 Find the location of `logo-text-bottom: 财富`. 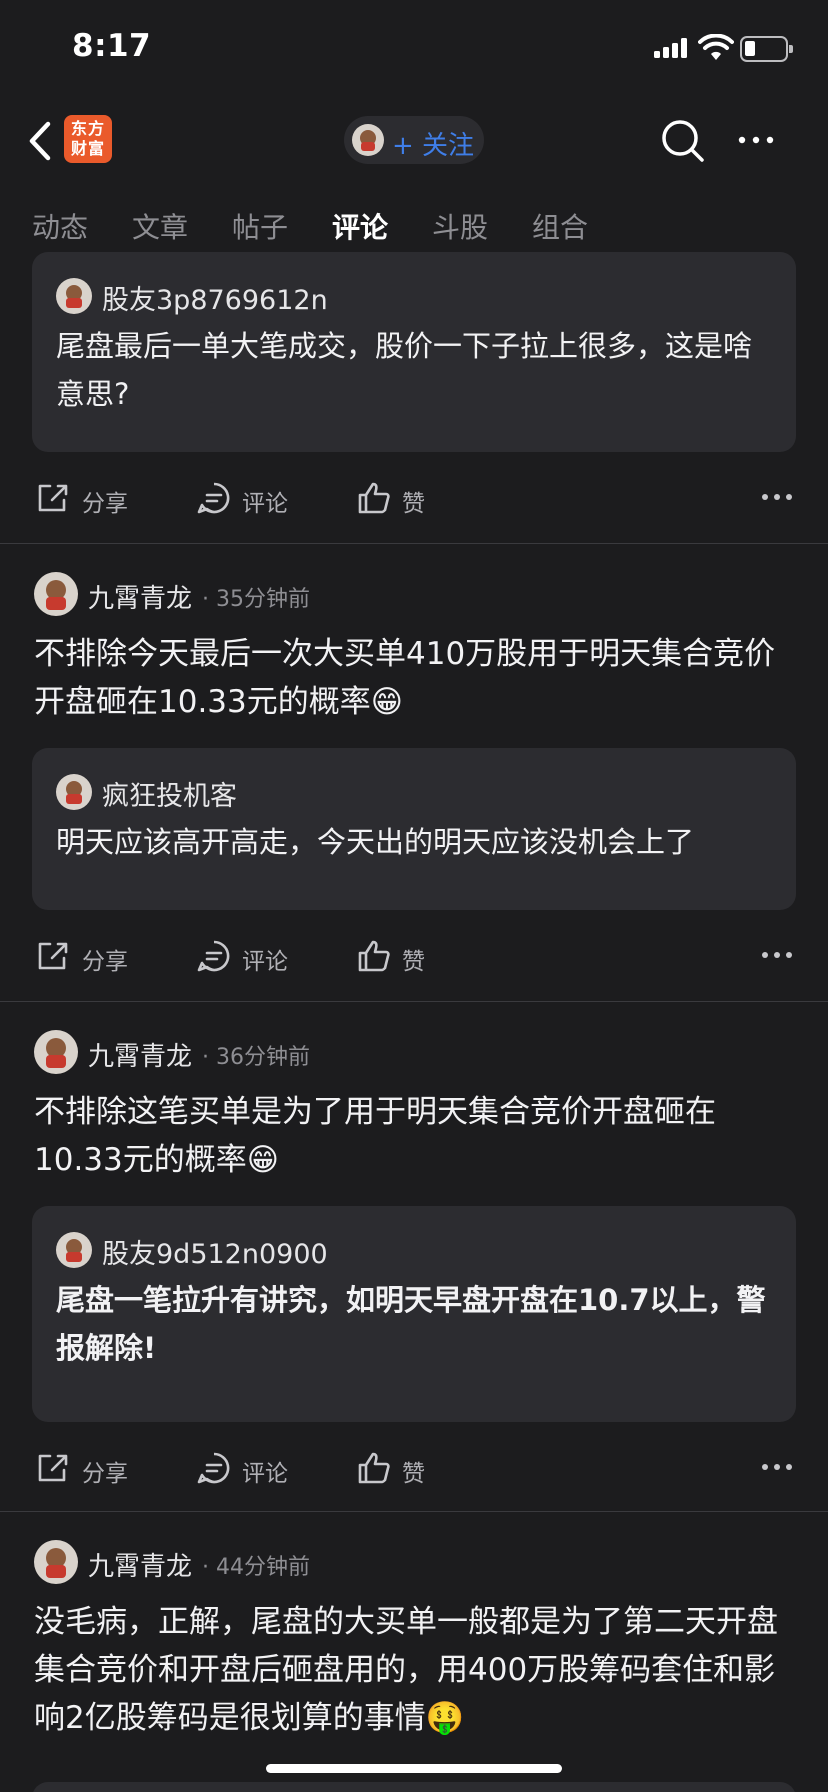

logo-text-bottom: 财富 is located at coordinates (87, 148).